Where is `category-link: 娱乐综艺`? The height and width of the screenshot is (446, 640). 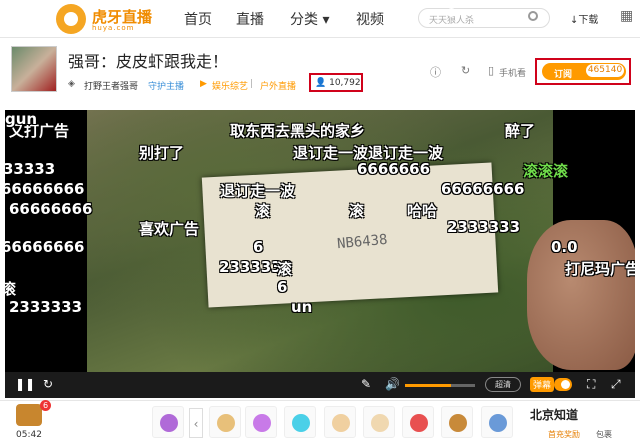
category-link: 娱乐综艺 is located at coordinates (230, 85).